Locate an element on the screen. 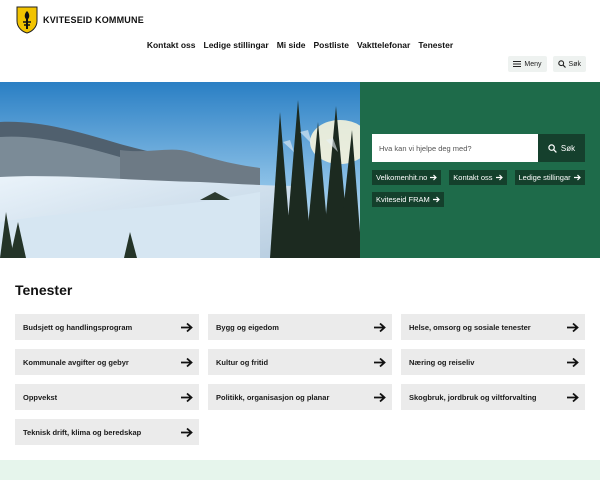  site-name: KVITESEID KOMMUNE is located at coordinates (93, 20).